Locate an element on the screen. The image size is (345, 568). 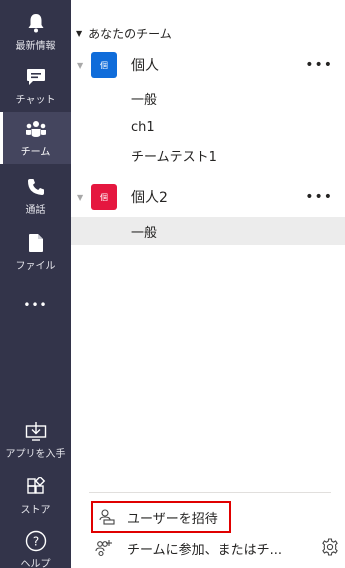
rail-label: 最新情報 is located at coordinates (35, 46).